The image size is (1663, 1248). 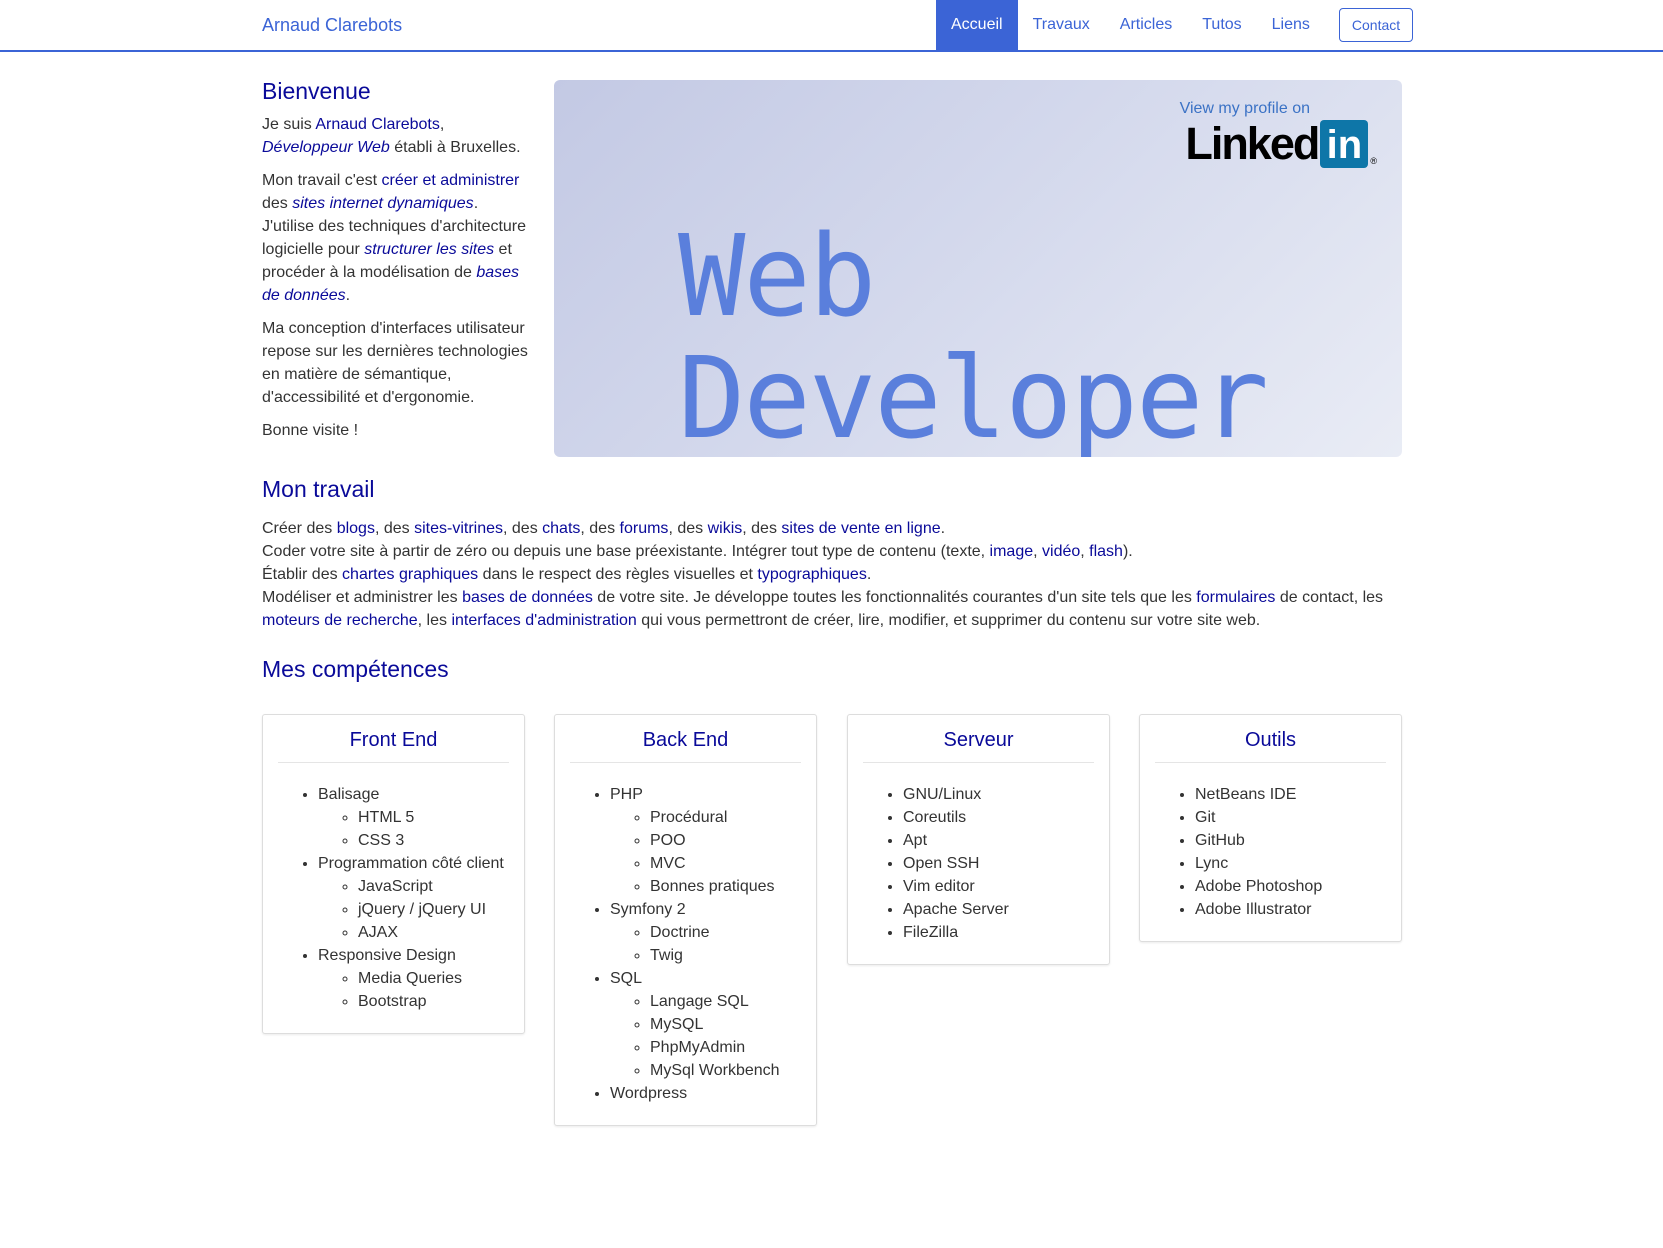 What do you see at coordinates (1127, 551) in the screenshot?
I see `work-text: ).` at bounding box center [1127, 551].